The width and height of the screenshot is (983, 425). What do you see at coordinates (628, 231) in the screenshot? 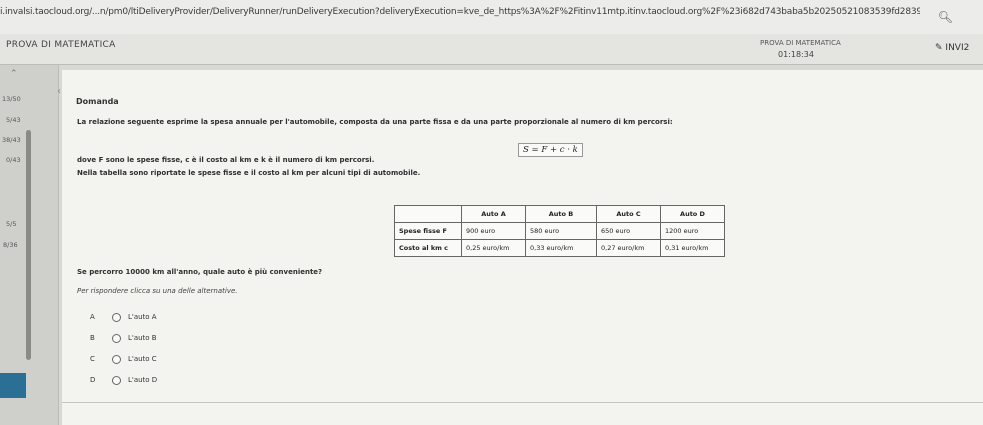
I see `table-cell: 650 euro` at bounding box center [628, 231].